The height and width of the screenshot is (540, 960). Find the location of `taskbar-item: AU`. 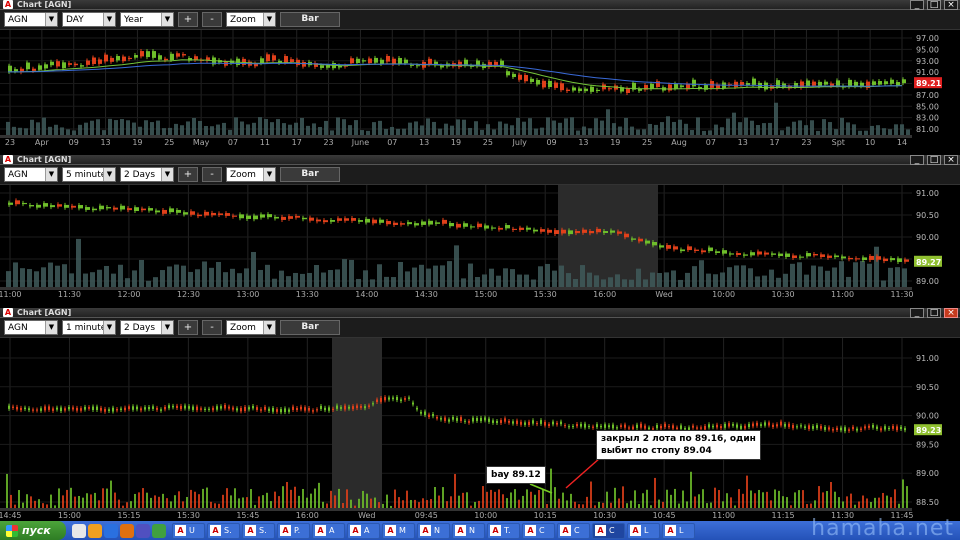

taskbar-item: AU is located at coordinates (188, 530).